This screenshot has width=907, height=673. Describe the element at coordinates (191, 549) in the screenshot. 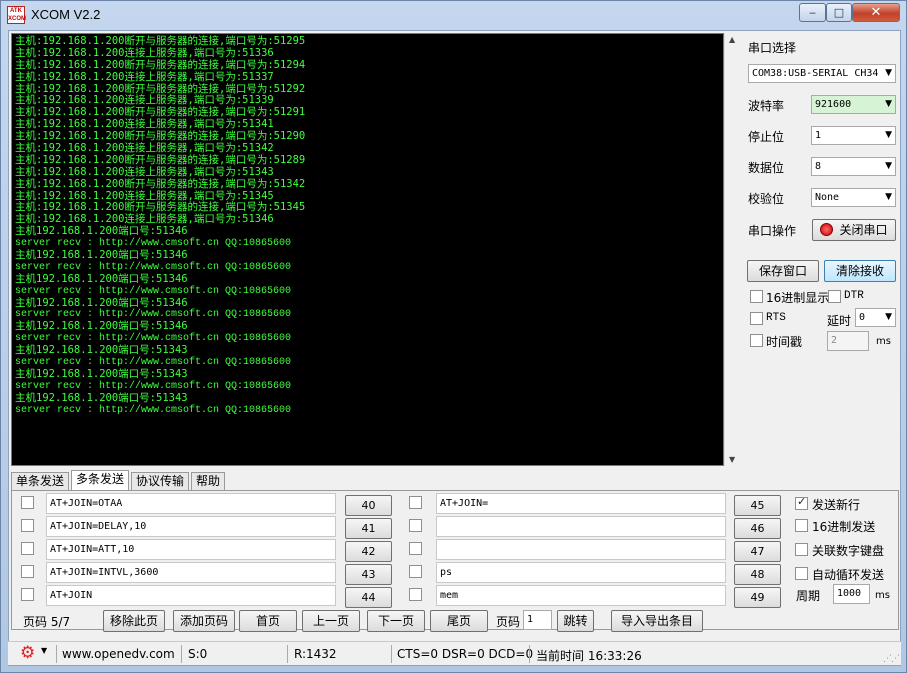

I see `multi-send-input-left-2: AT+JOIN=ATT,10` at that location.